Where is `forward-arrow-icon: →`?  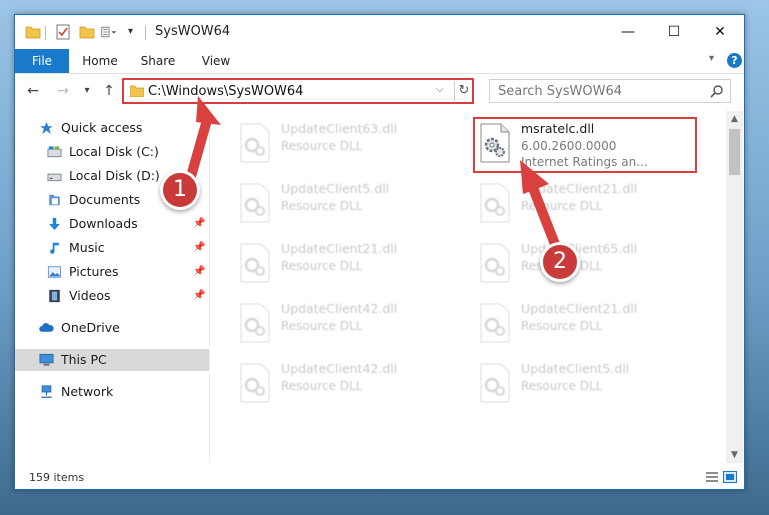
forward-arrow-icon: → is located at coordinates (63, 91).